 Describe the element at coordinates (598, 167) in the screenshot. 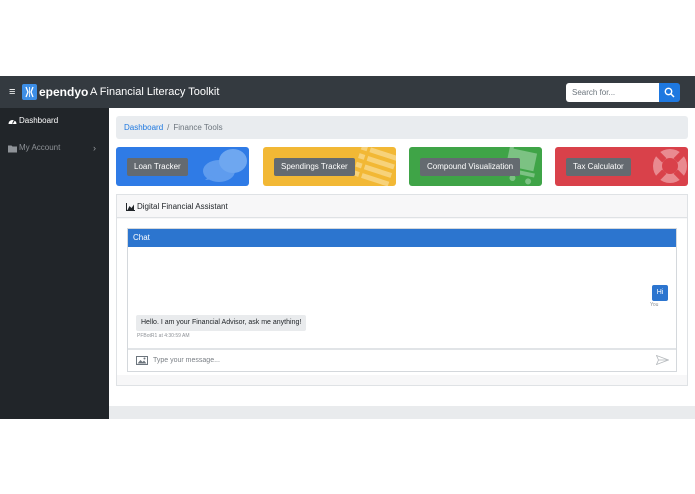

I see `tax-calculator-button: Tax Calculator` at that location.